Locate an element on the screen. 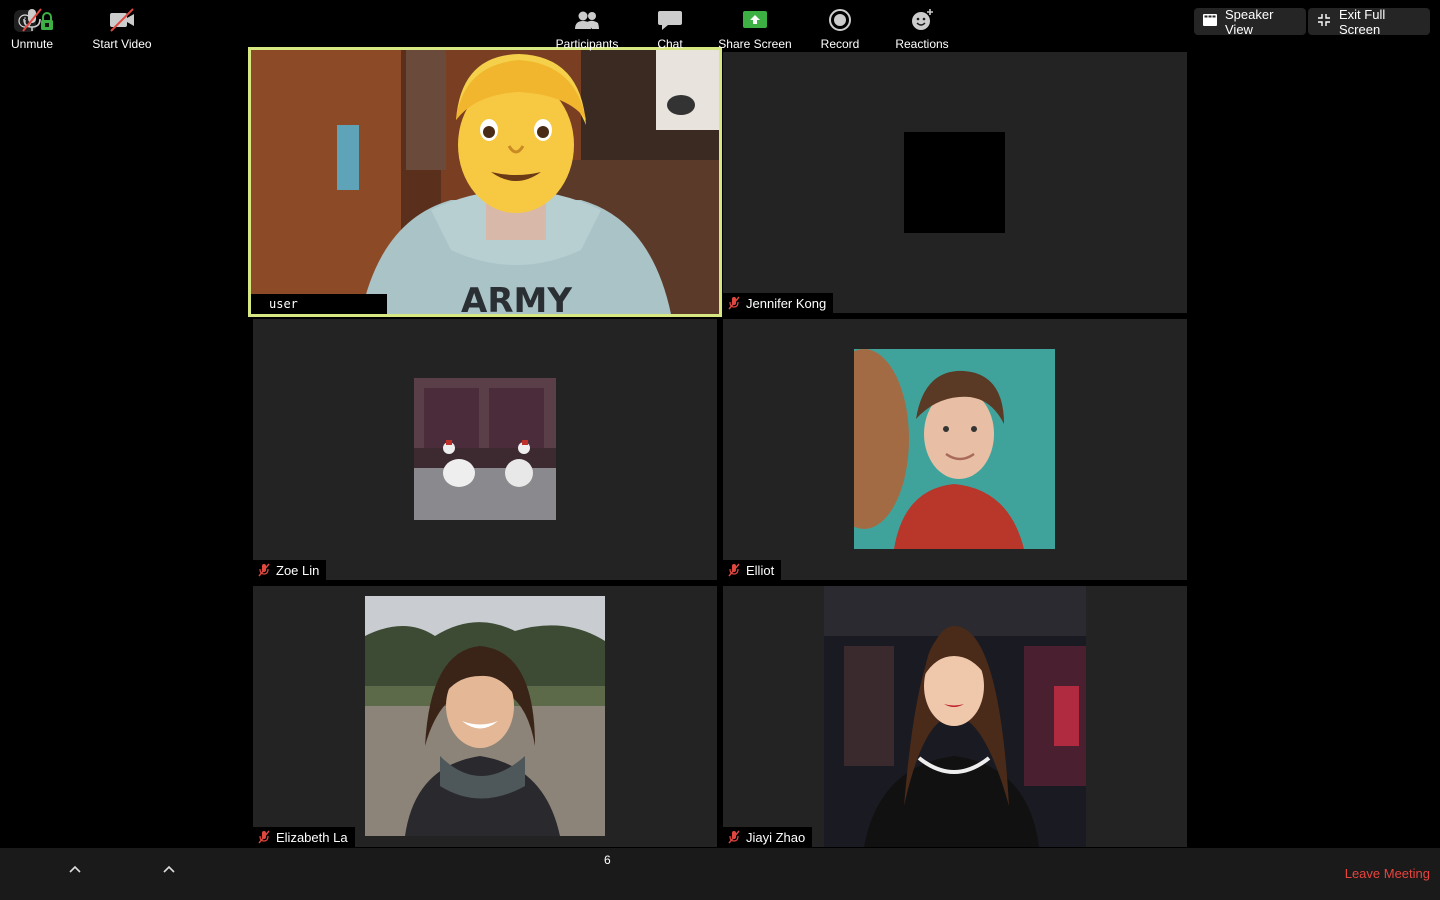 Image resolution: width=1440 pixels, height=900 pixels. participants-button: Participants is located at coordinates (587, 26).